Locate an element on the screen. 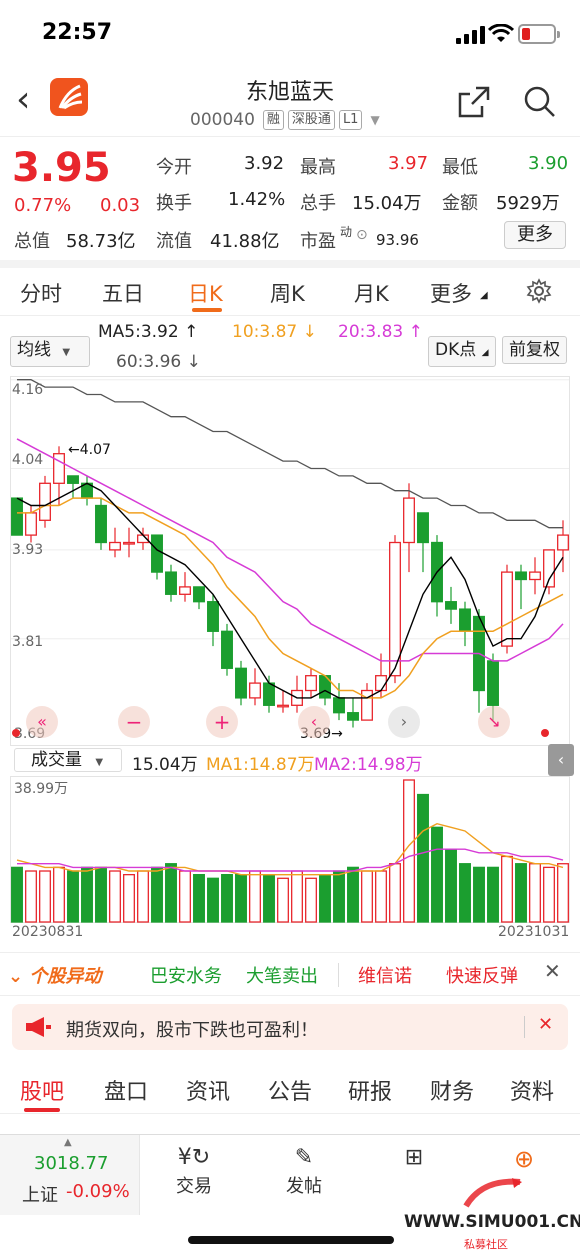  zoom-in-button: + is located at coordinates (222, 722).